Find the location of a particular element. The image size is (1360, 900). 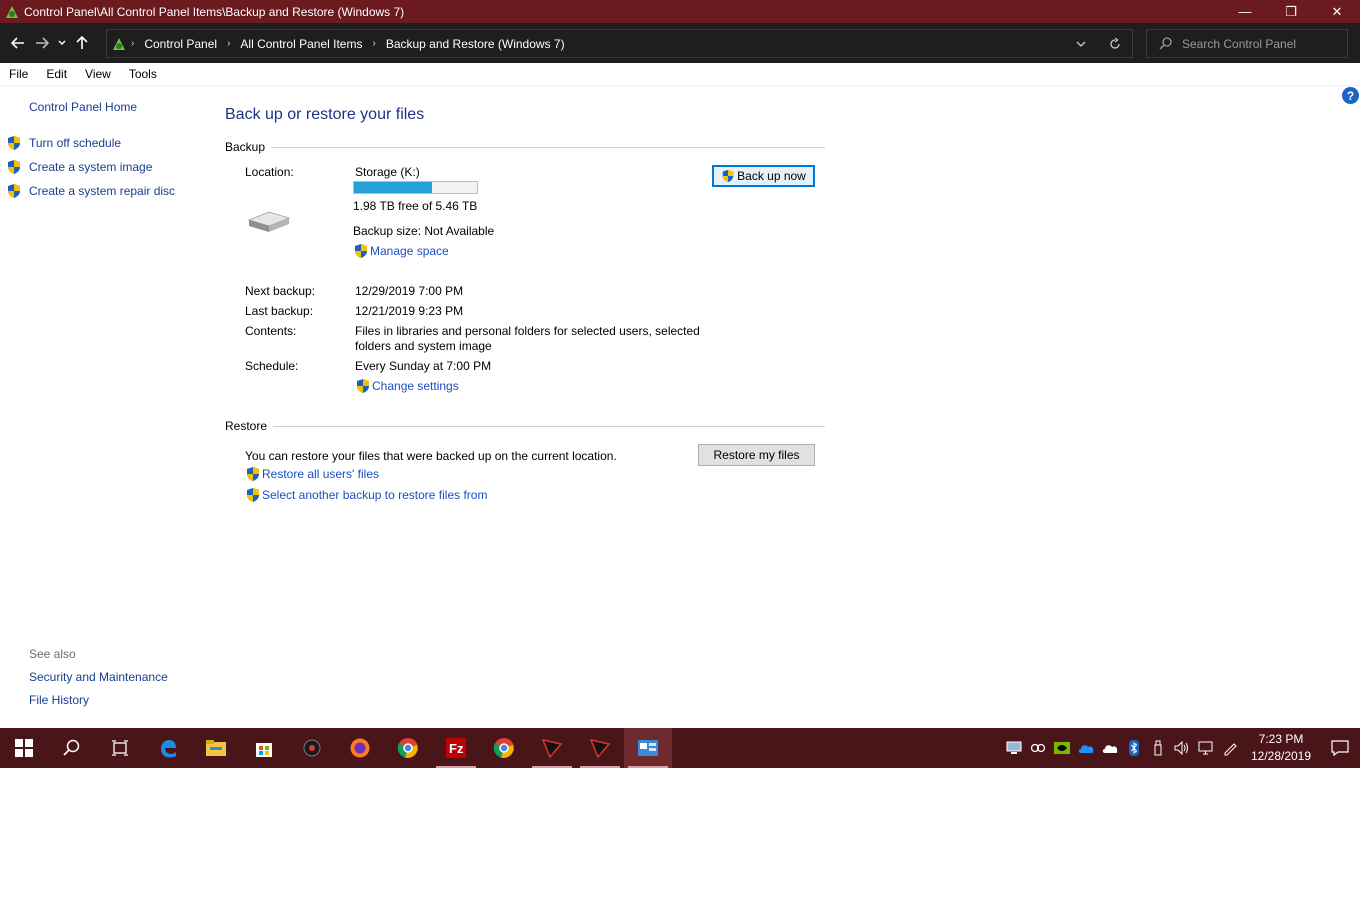

sidebar-item-create-system-image: Create a system image is located at coordinates (79, 167).